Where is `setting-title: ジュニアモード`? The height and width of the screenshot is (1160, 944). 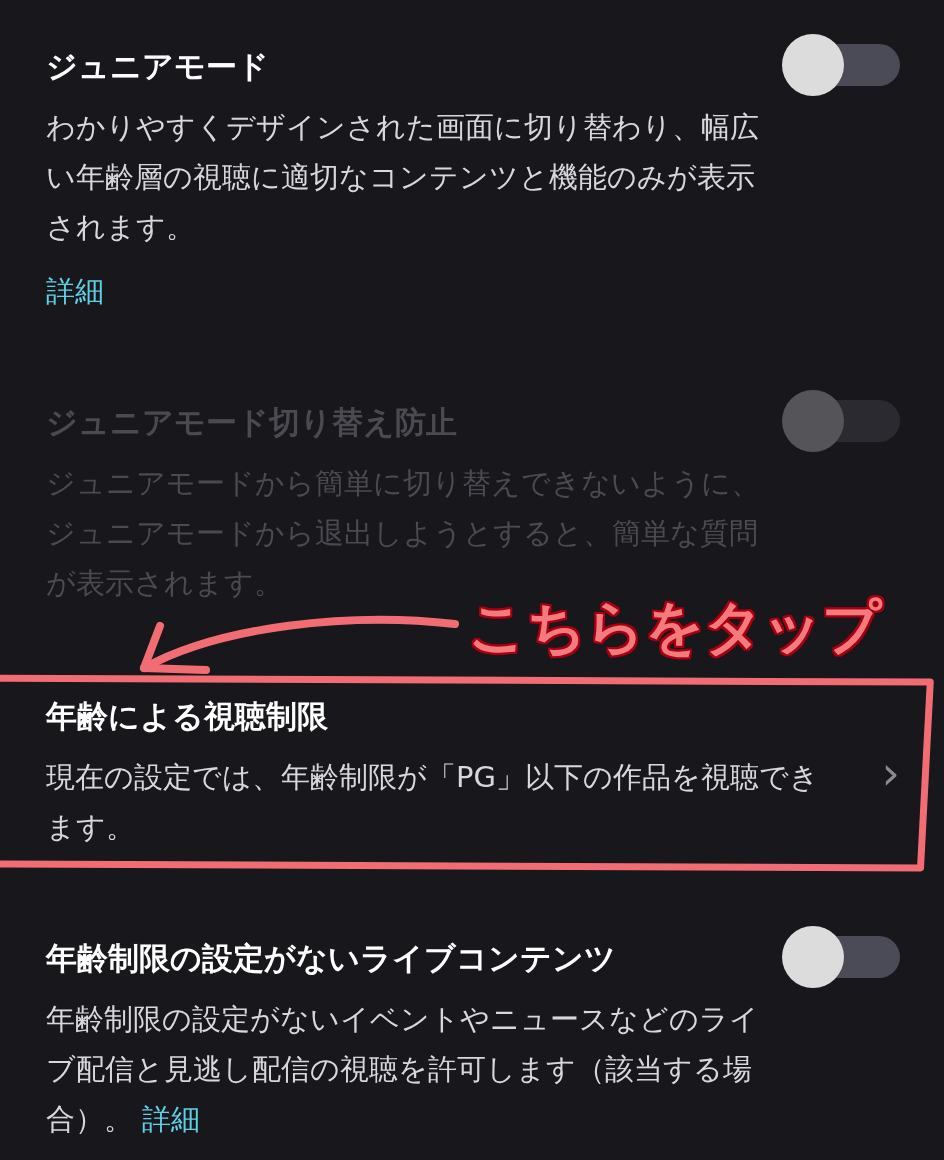 setting-title: ジュニアモード is located at coordinates (158, 66).